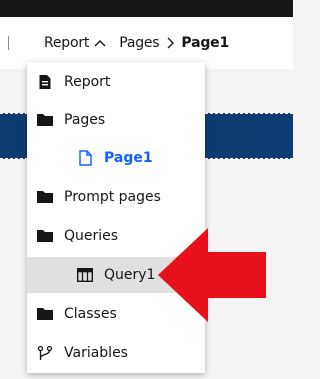 Image resolution: width=320 pixels, height=379 pixels. What do you see at coordinates (45, 82) in the screenshot?
I see `document-icon` at bounding box center [45, 82].